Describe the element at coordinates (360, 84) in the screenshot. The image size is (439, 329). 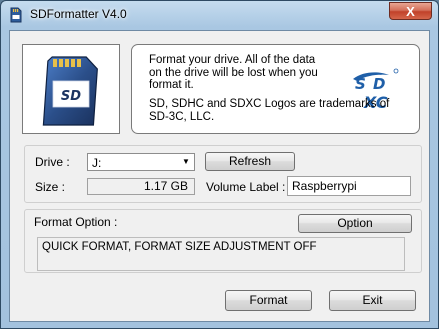
I see `svg-text: S` at that location.